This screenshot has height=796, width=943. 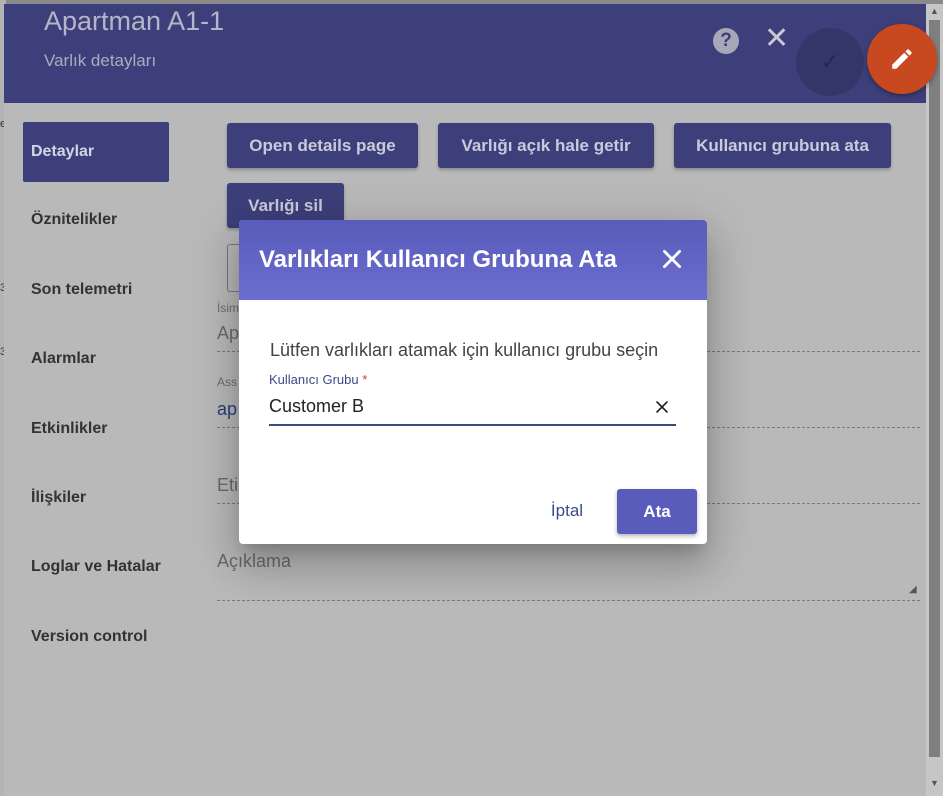 What do you see at coordinates (472, 425) in the screenshot?
I see `select-underline` at bounding box center [472, 425].